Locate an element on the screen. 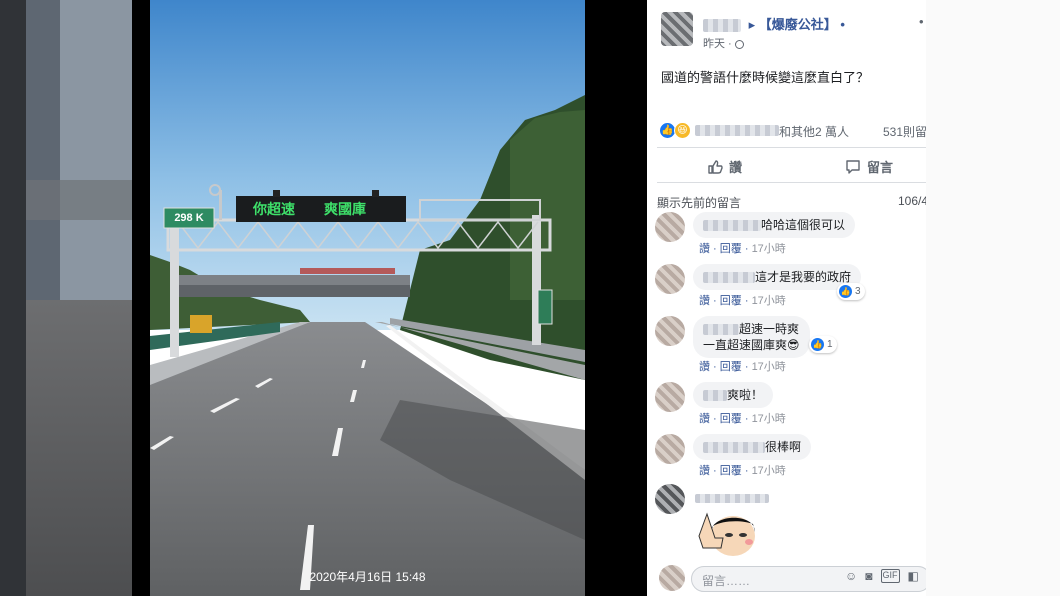 The image size is (1060, 596). comment-text: 哈哈這個很可以 is located at coordinates (803, 225).